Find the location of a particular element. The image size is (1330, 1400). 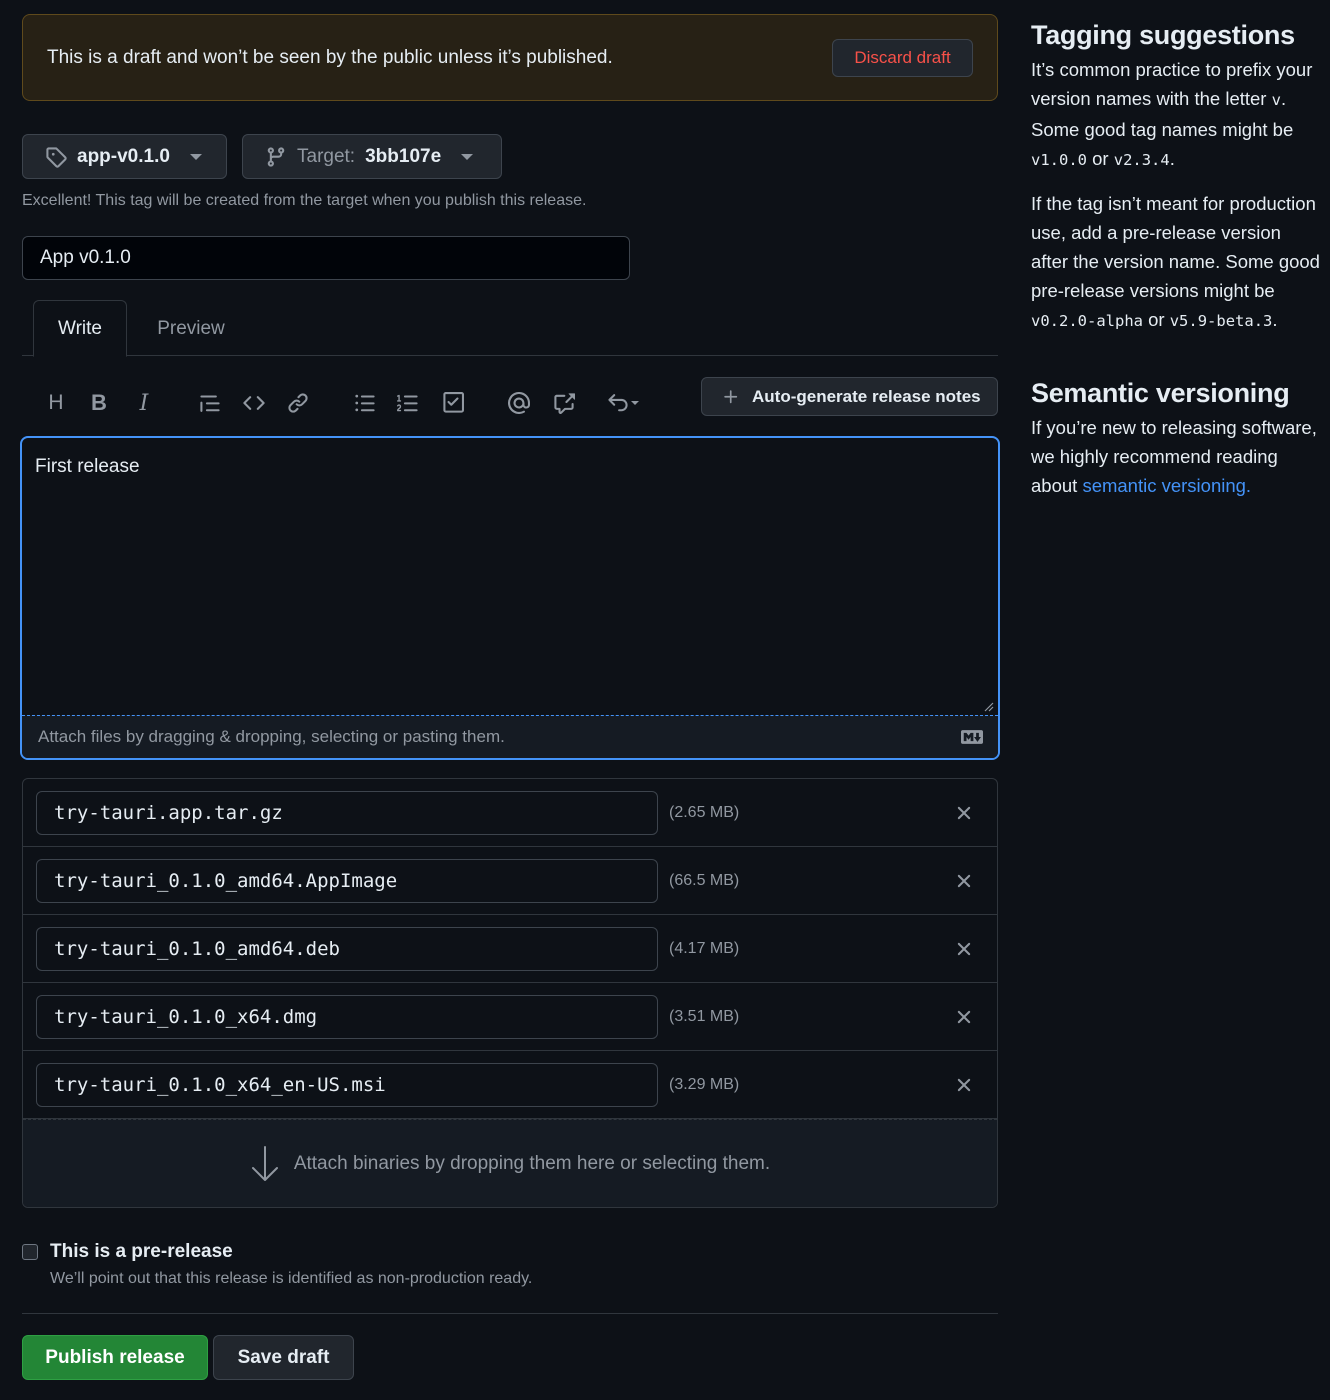

asset-size: (3.51 MB) is located at coordinates (704, 1016).